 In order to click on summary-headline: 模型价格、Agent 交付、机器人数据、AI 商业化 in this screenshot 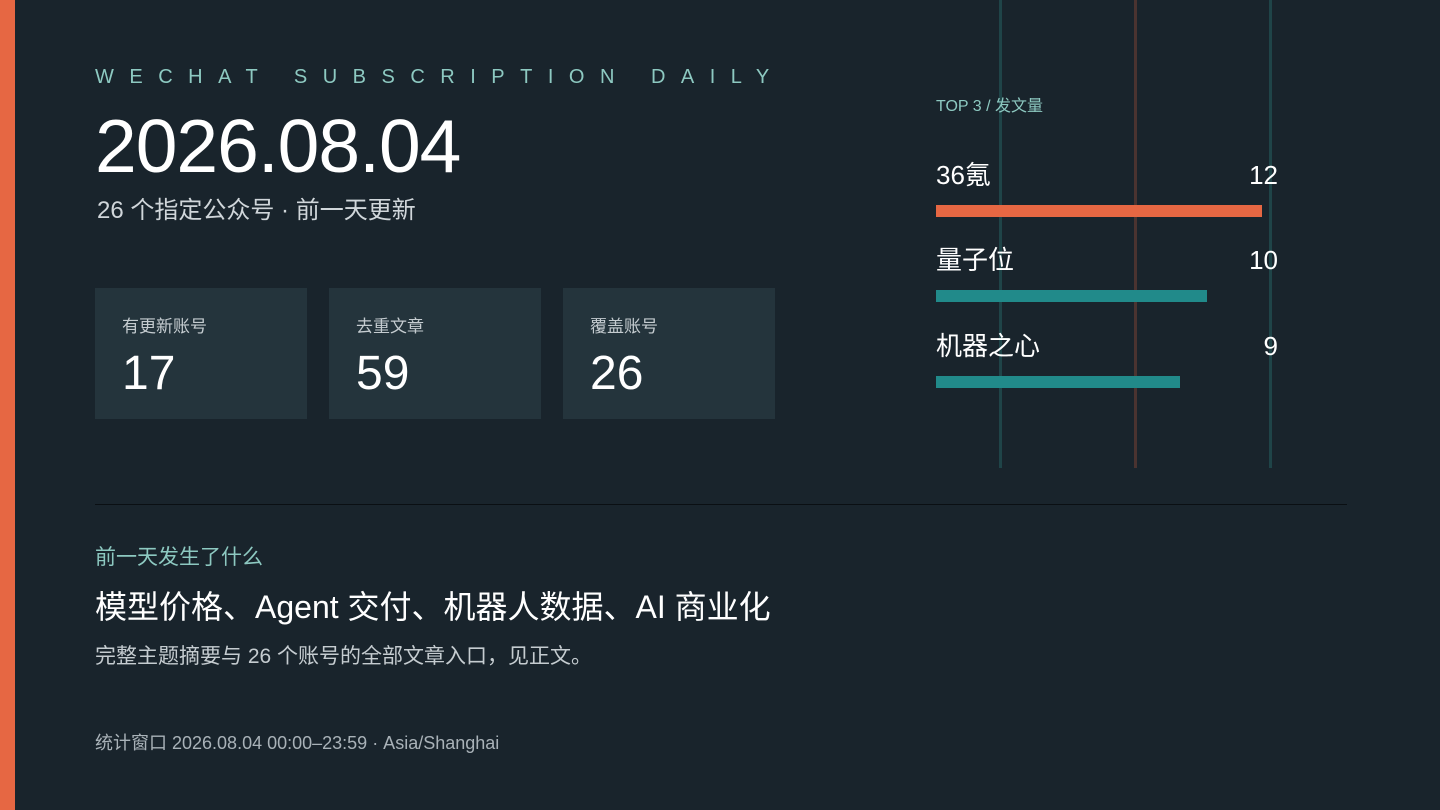, I will do `click(433, 607)`.